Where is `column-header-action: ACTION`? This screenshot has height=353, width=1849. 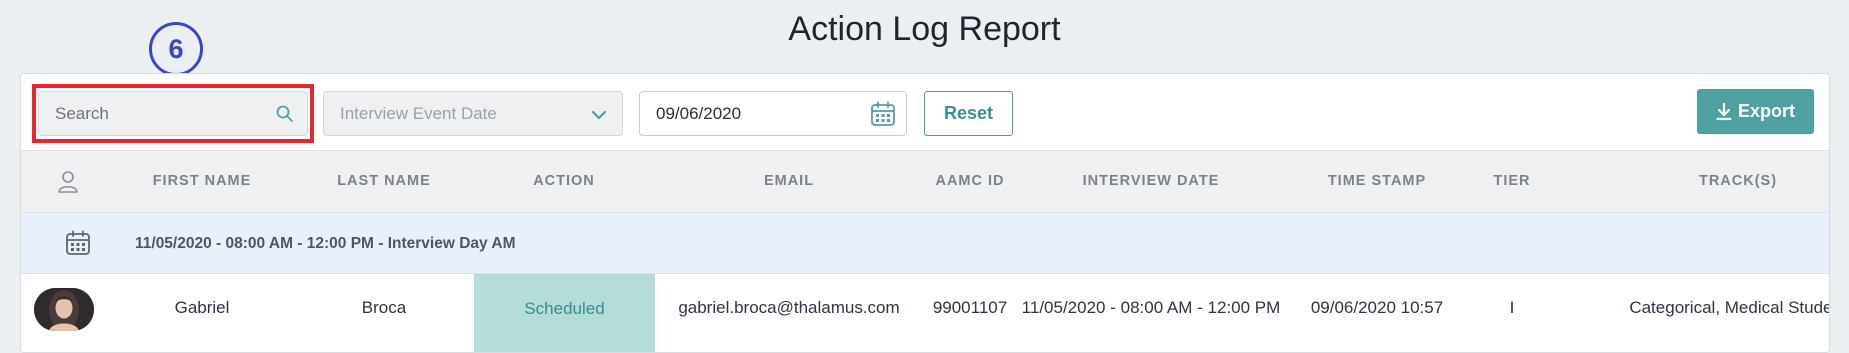 column-header-action: ACTION is located at coordinates (564, 181).